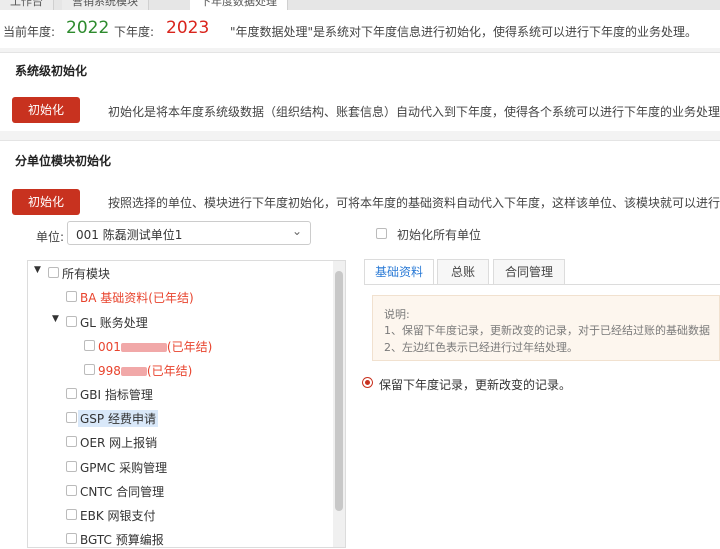 This screenshot has width=720, height=549. Describe the element at coordinates (296, 231) in the screenshot. I see `chevron-down-icon: ⌄` at that location.